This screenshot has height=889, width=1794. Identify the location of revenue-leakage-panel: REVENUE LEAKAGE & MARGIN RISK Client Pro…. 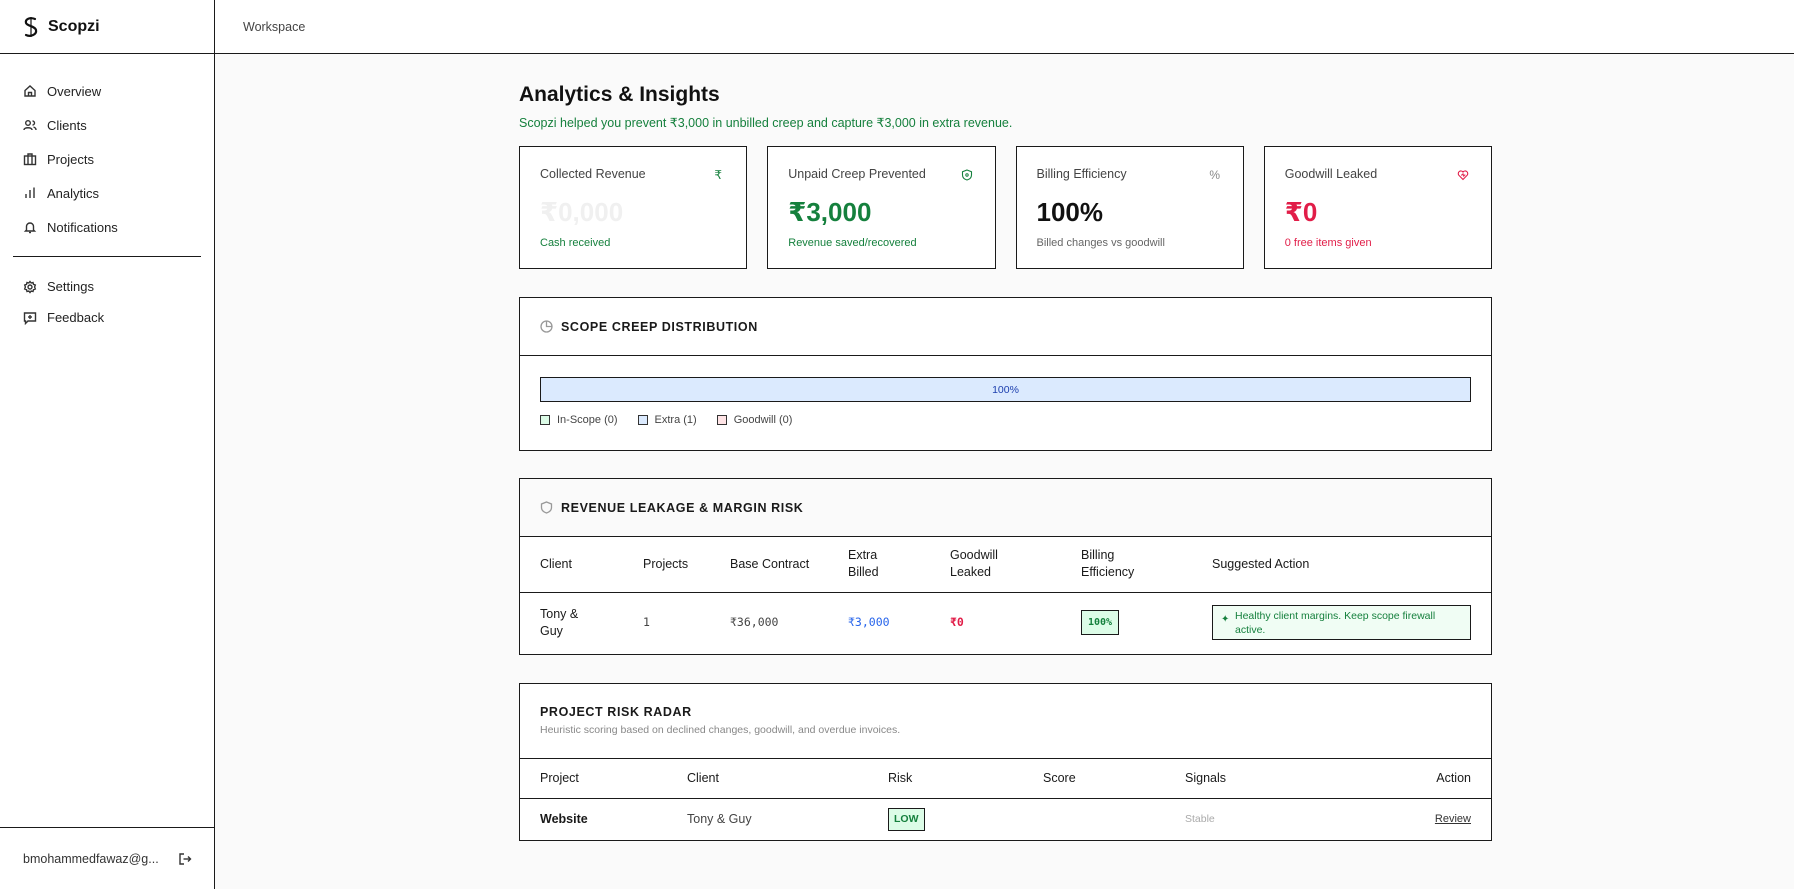
(1005, 566).